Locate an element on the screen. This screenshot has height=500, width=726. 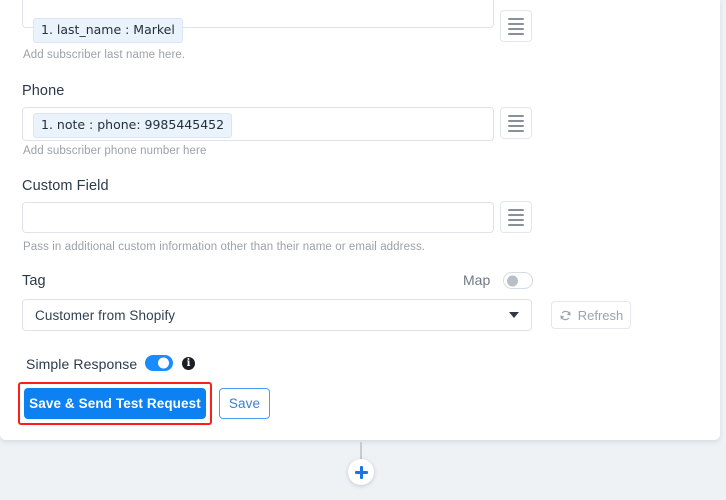
chevron-down-icon is located at coordinates (514, 315).